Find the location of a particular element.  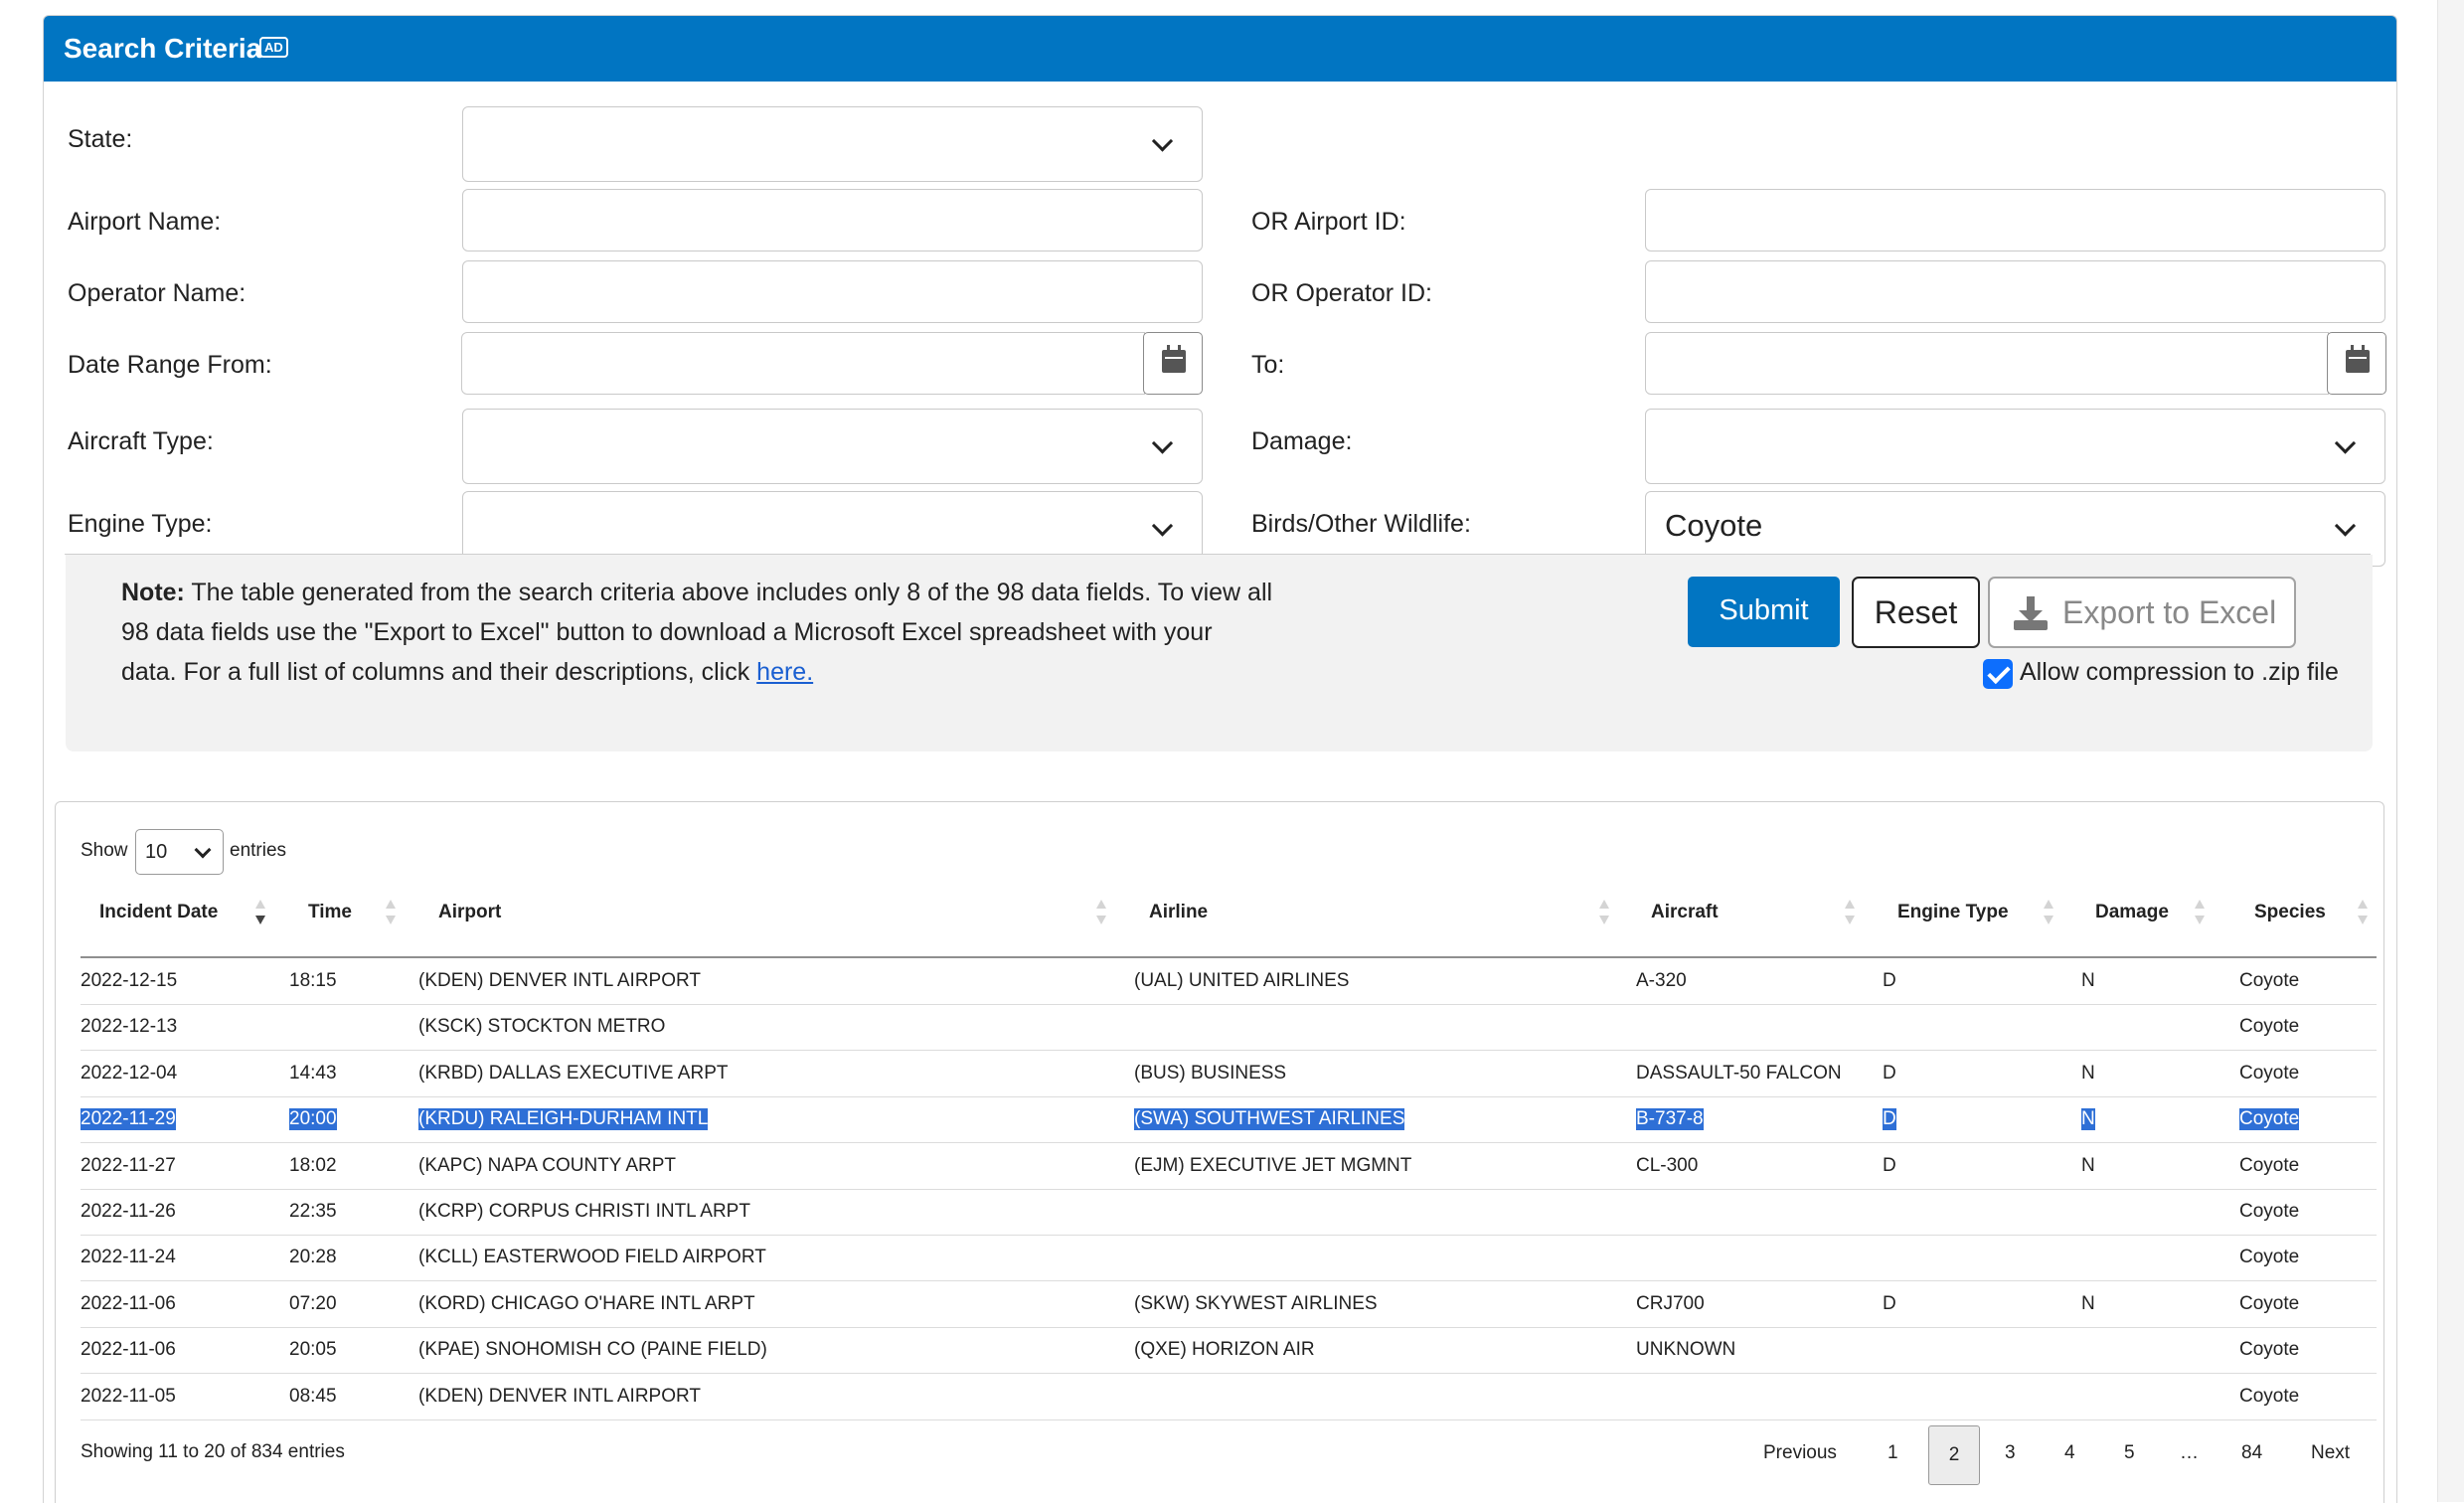

col-header-incident-date: Incident Date is located at coordinates (159, 912).